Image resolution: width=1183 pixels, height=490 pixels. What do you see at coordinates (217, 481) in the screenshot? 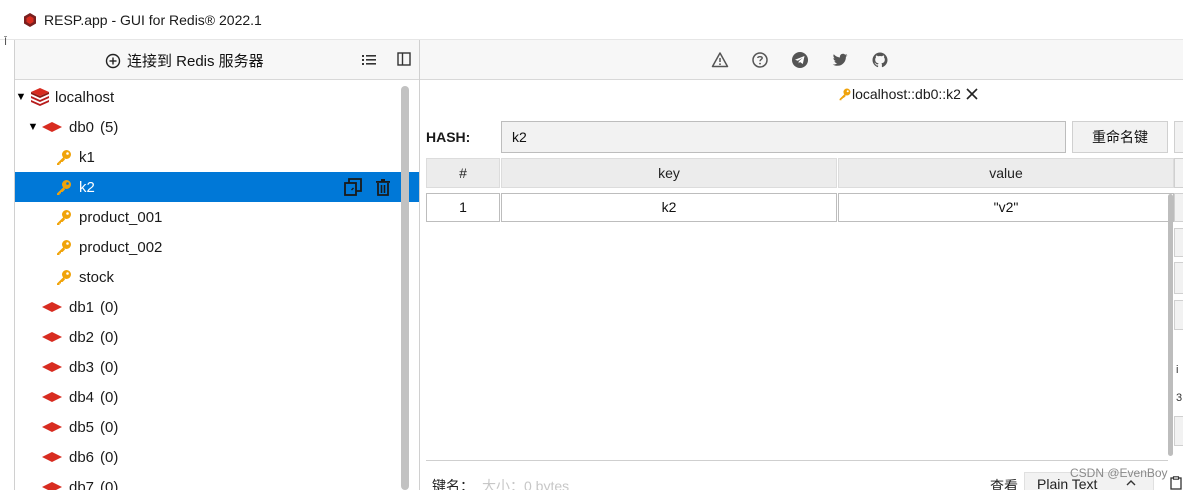
I see `tree-item-db7: db7 (0)` at bounding box center [217, 481].